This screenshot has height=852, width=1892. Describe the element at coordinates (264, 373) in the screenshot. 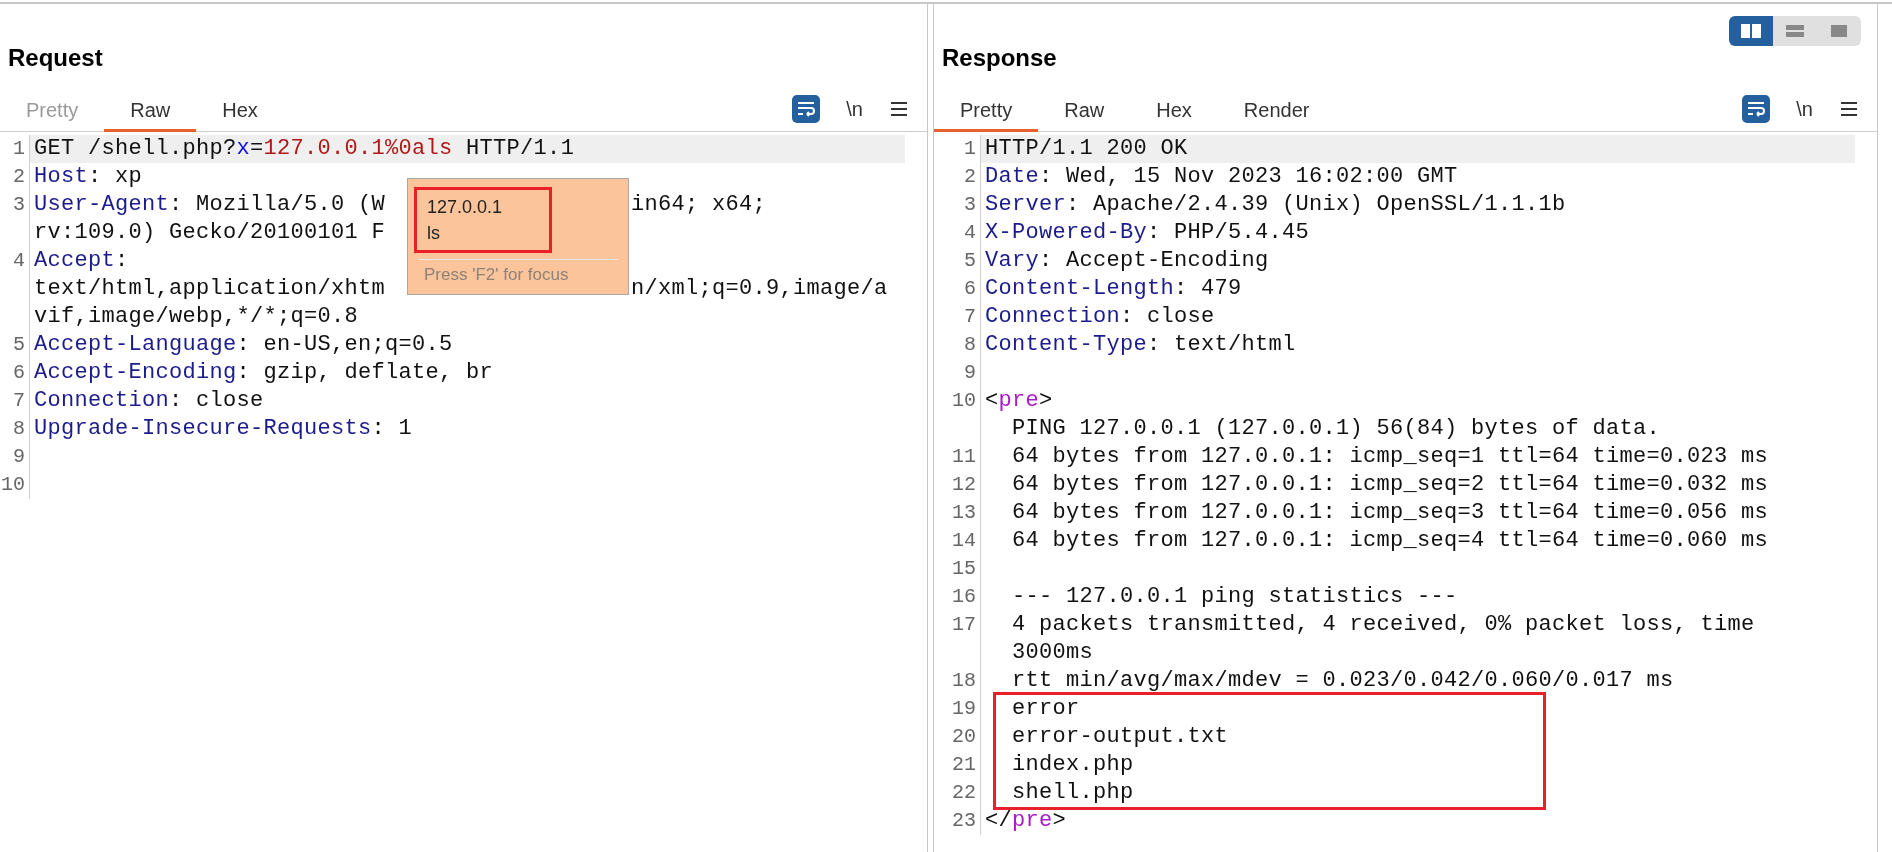

I see `code-line: Accept-Encoding: gzip, deflate, br` at that location.